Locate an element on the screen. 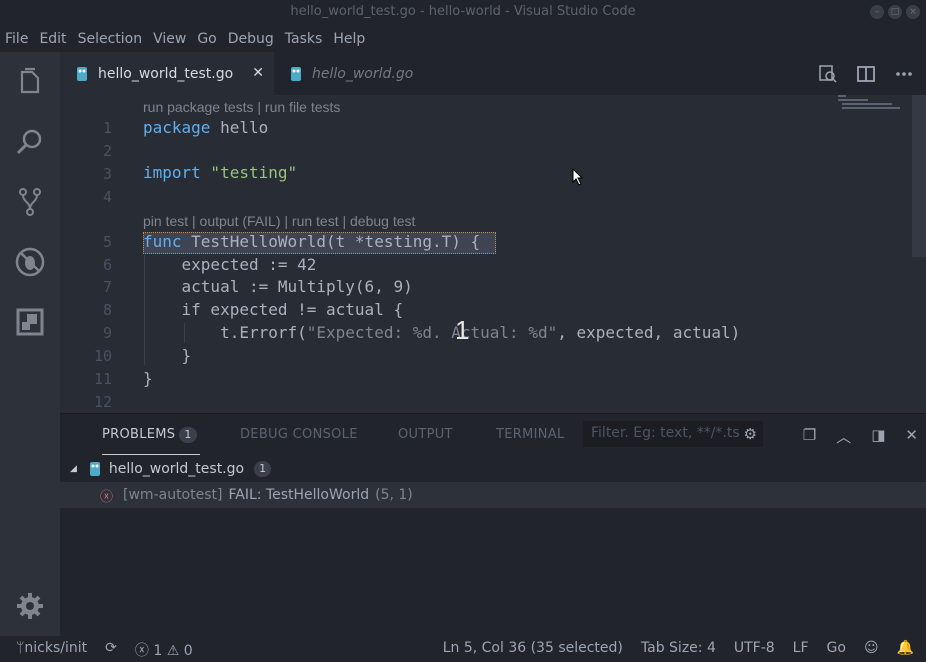 The height and width of the screenshot is (662, 926). close-panel-icon: ✕ is located at coordinates (911, 436).